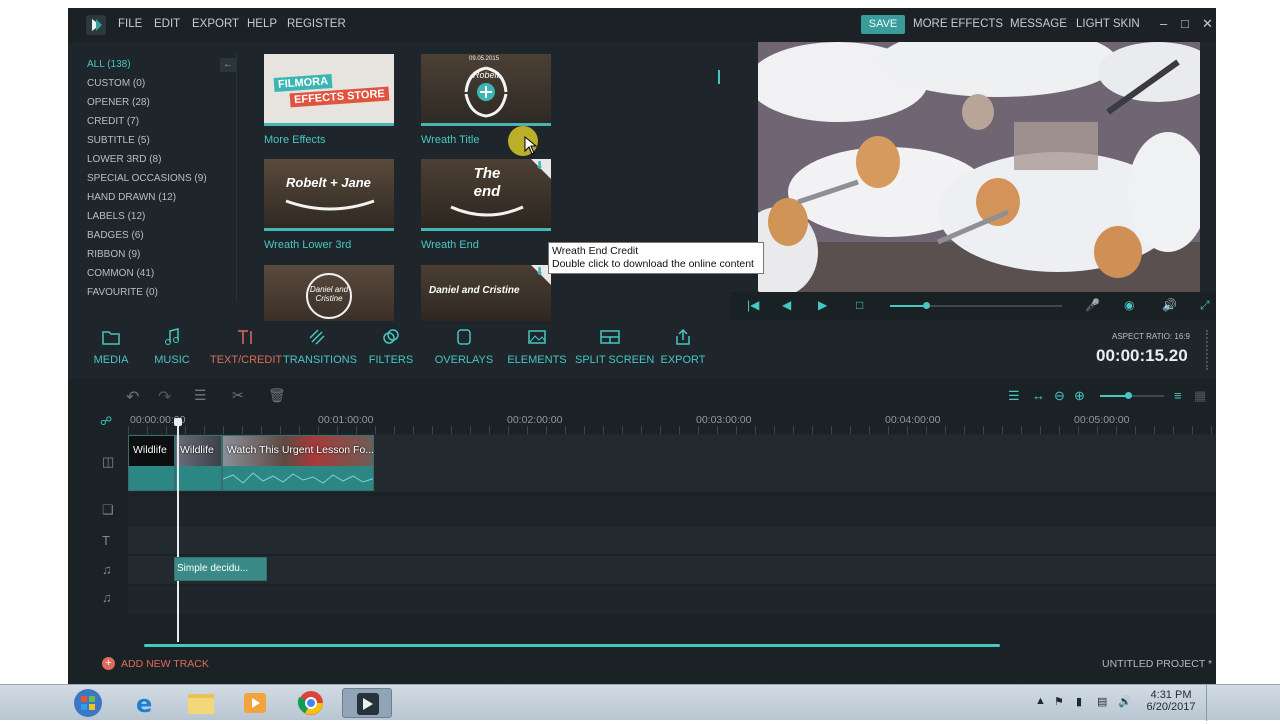 This screenshot has width=1280, height=724. Describe the element at coordinates (201, 703) in the screenshot. I see `file-explorer-icon` at that location.